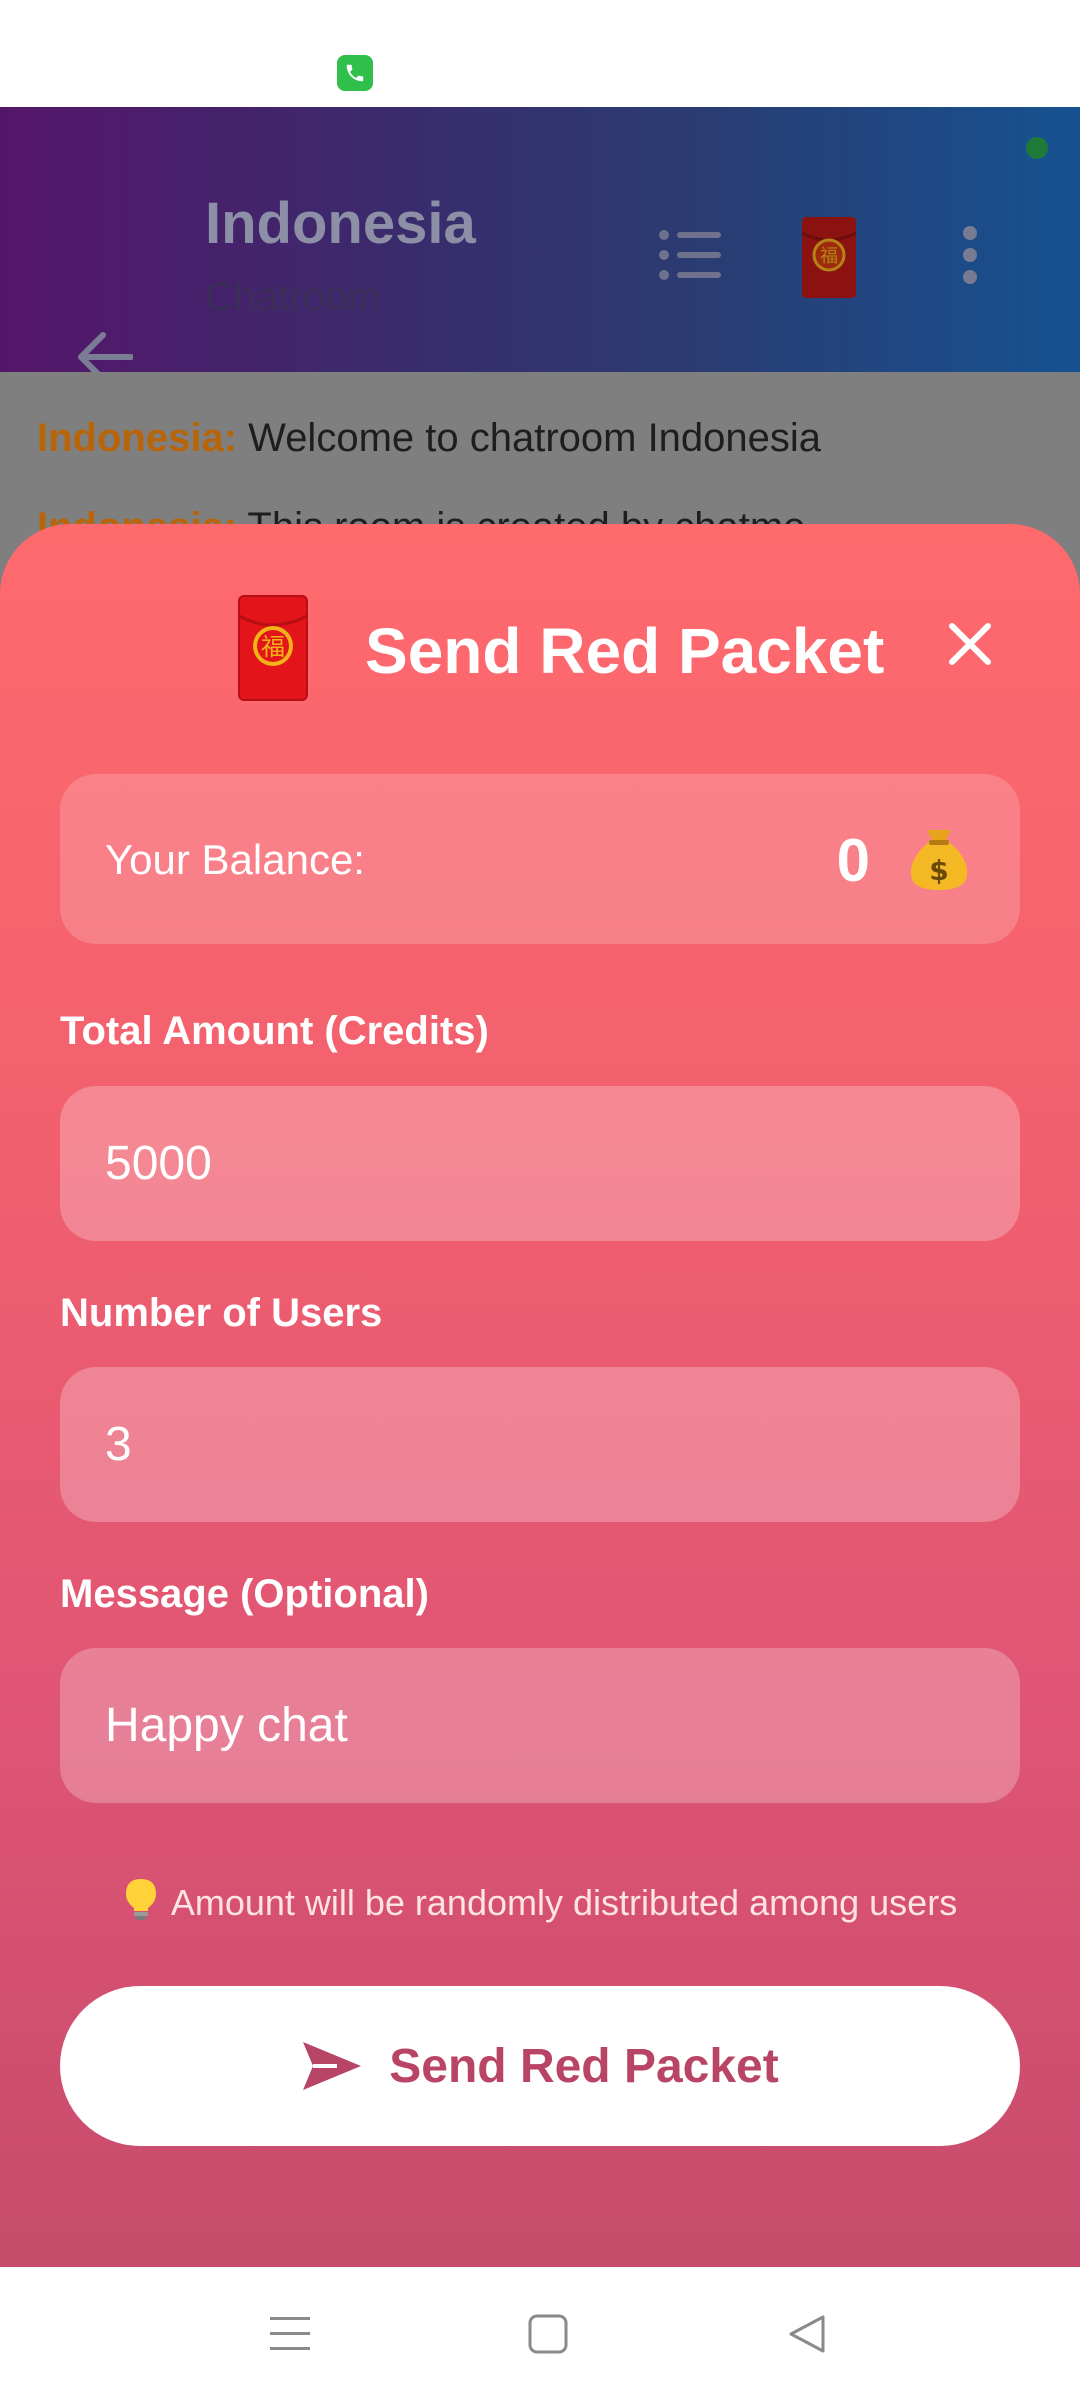 Image resolution: width=1080 pixels, height=2400 pixels. What do you see at coordinates (970, 644) in the screenshot?
I see `close-icon` at bounding box center [970, 644].